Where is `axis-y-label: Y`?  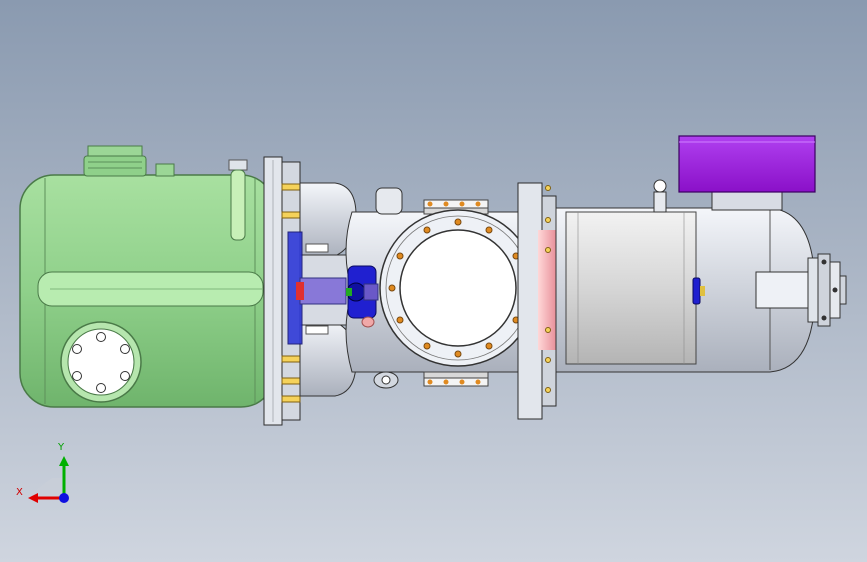 axis-y-label: Y is located at coordinates (61, 447).